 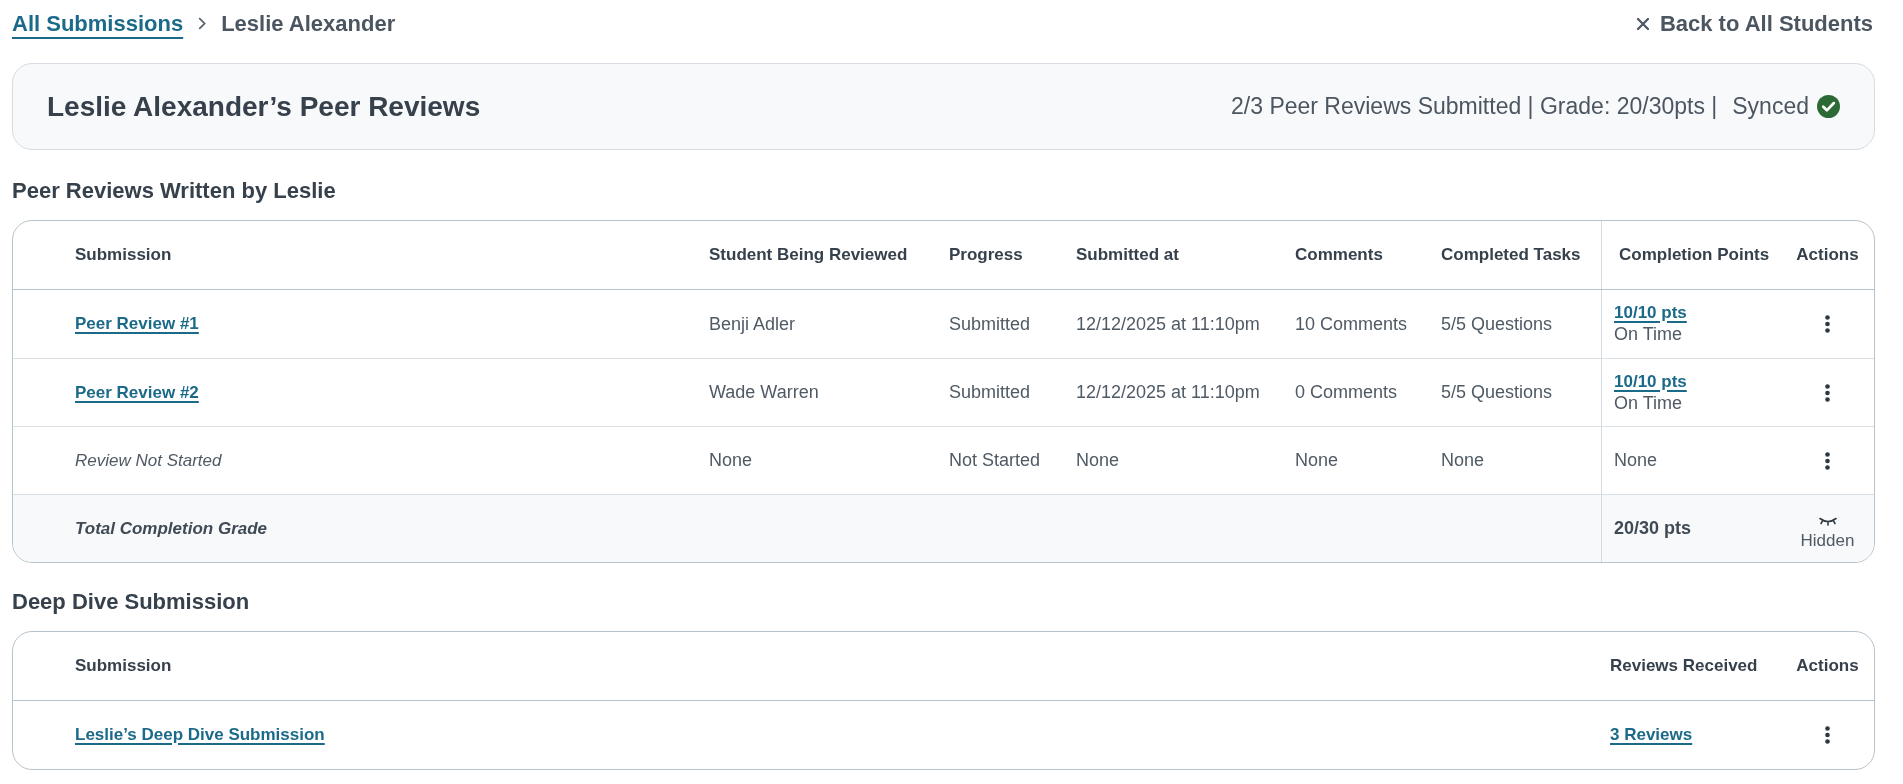 I want to click on reviews-link: 3 Reviews, so click(x=1651, y=735).